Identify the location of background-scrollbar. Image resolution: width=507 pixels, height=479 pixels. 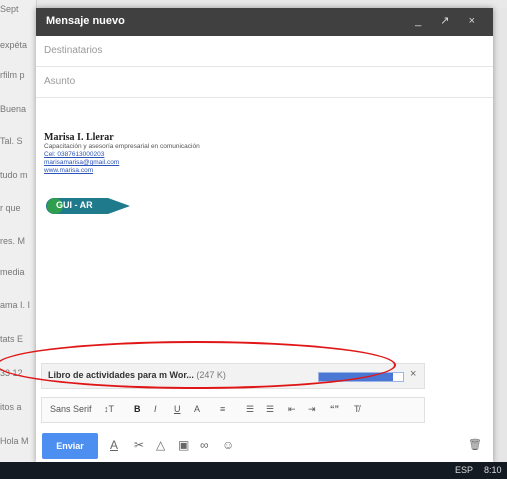
(500, 235).